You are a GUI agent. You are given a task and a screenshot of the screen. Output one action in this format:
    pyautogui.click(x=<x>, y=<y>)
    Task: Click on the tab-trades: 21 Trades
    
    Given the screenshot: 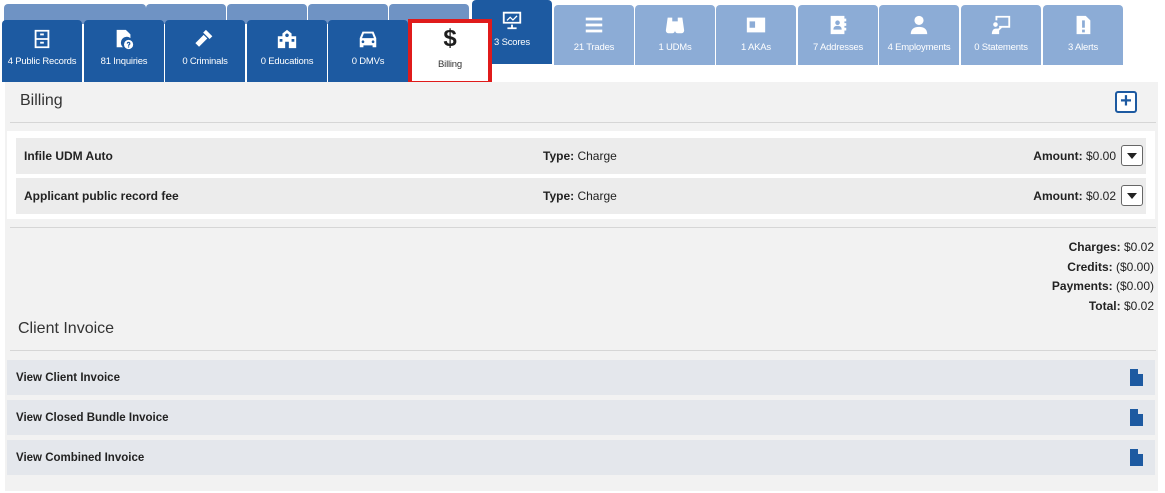 What is the action you would take?
    pyautogui.click(x=594, y=35)
    